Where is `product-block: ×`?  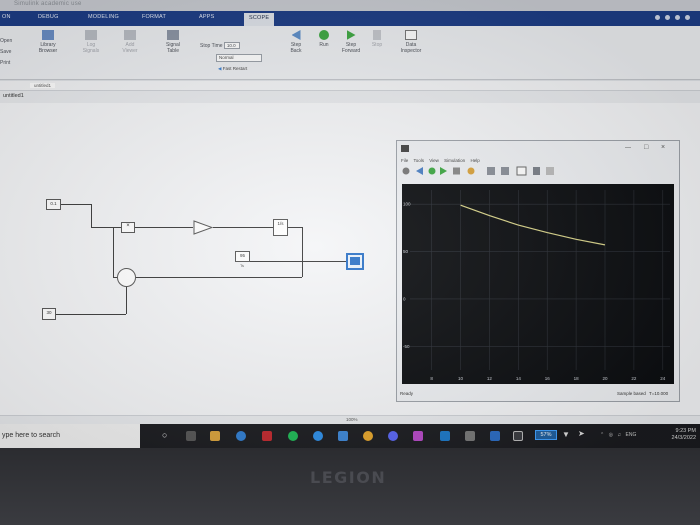
product-block: × is located at coordinates (128, 227).